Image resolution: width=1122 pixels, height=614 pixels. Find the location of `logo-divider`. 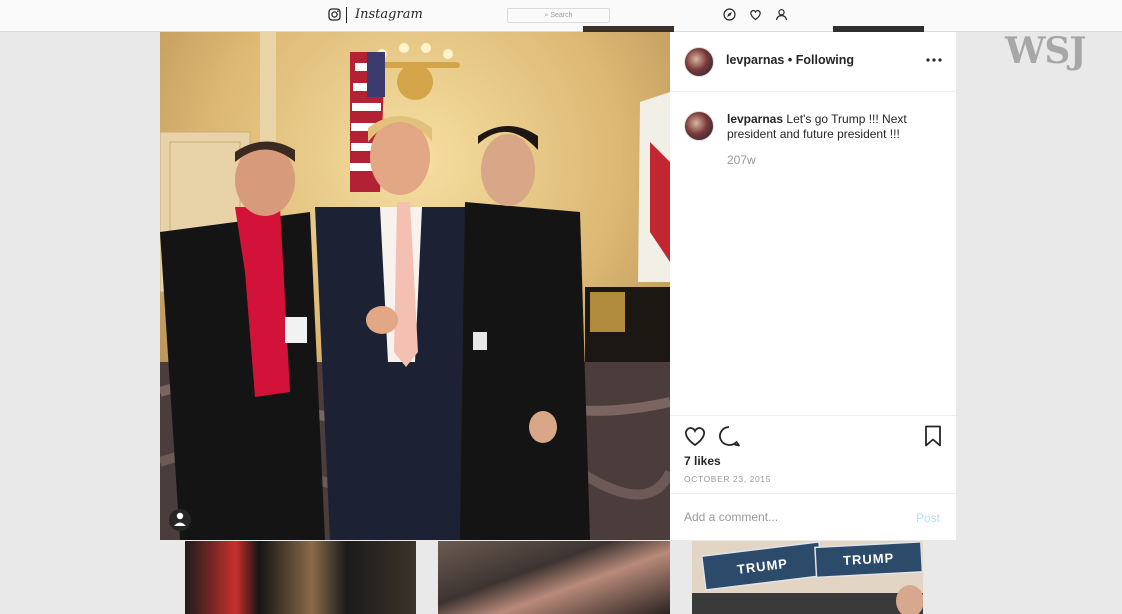

logo-divider is located at coordinates (346, 15).